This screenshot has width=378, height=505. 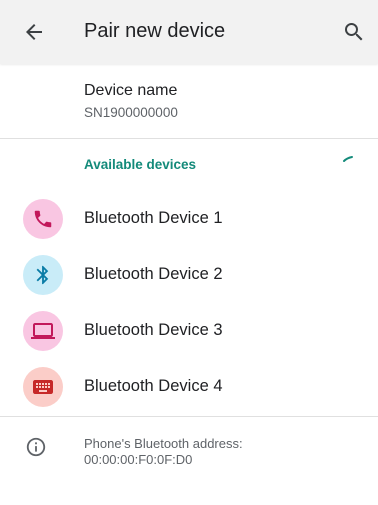 What do you see at coordinates (189, 101) in the screenshot?
I see `device-name-item: Device name SN1900000000` at bounding box center [189, 101].